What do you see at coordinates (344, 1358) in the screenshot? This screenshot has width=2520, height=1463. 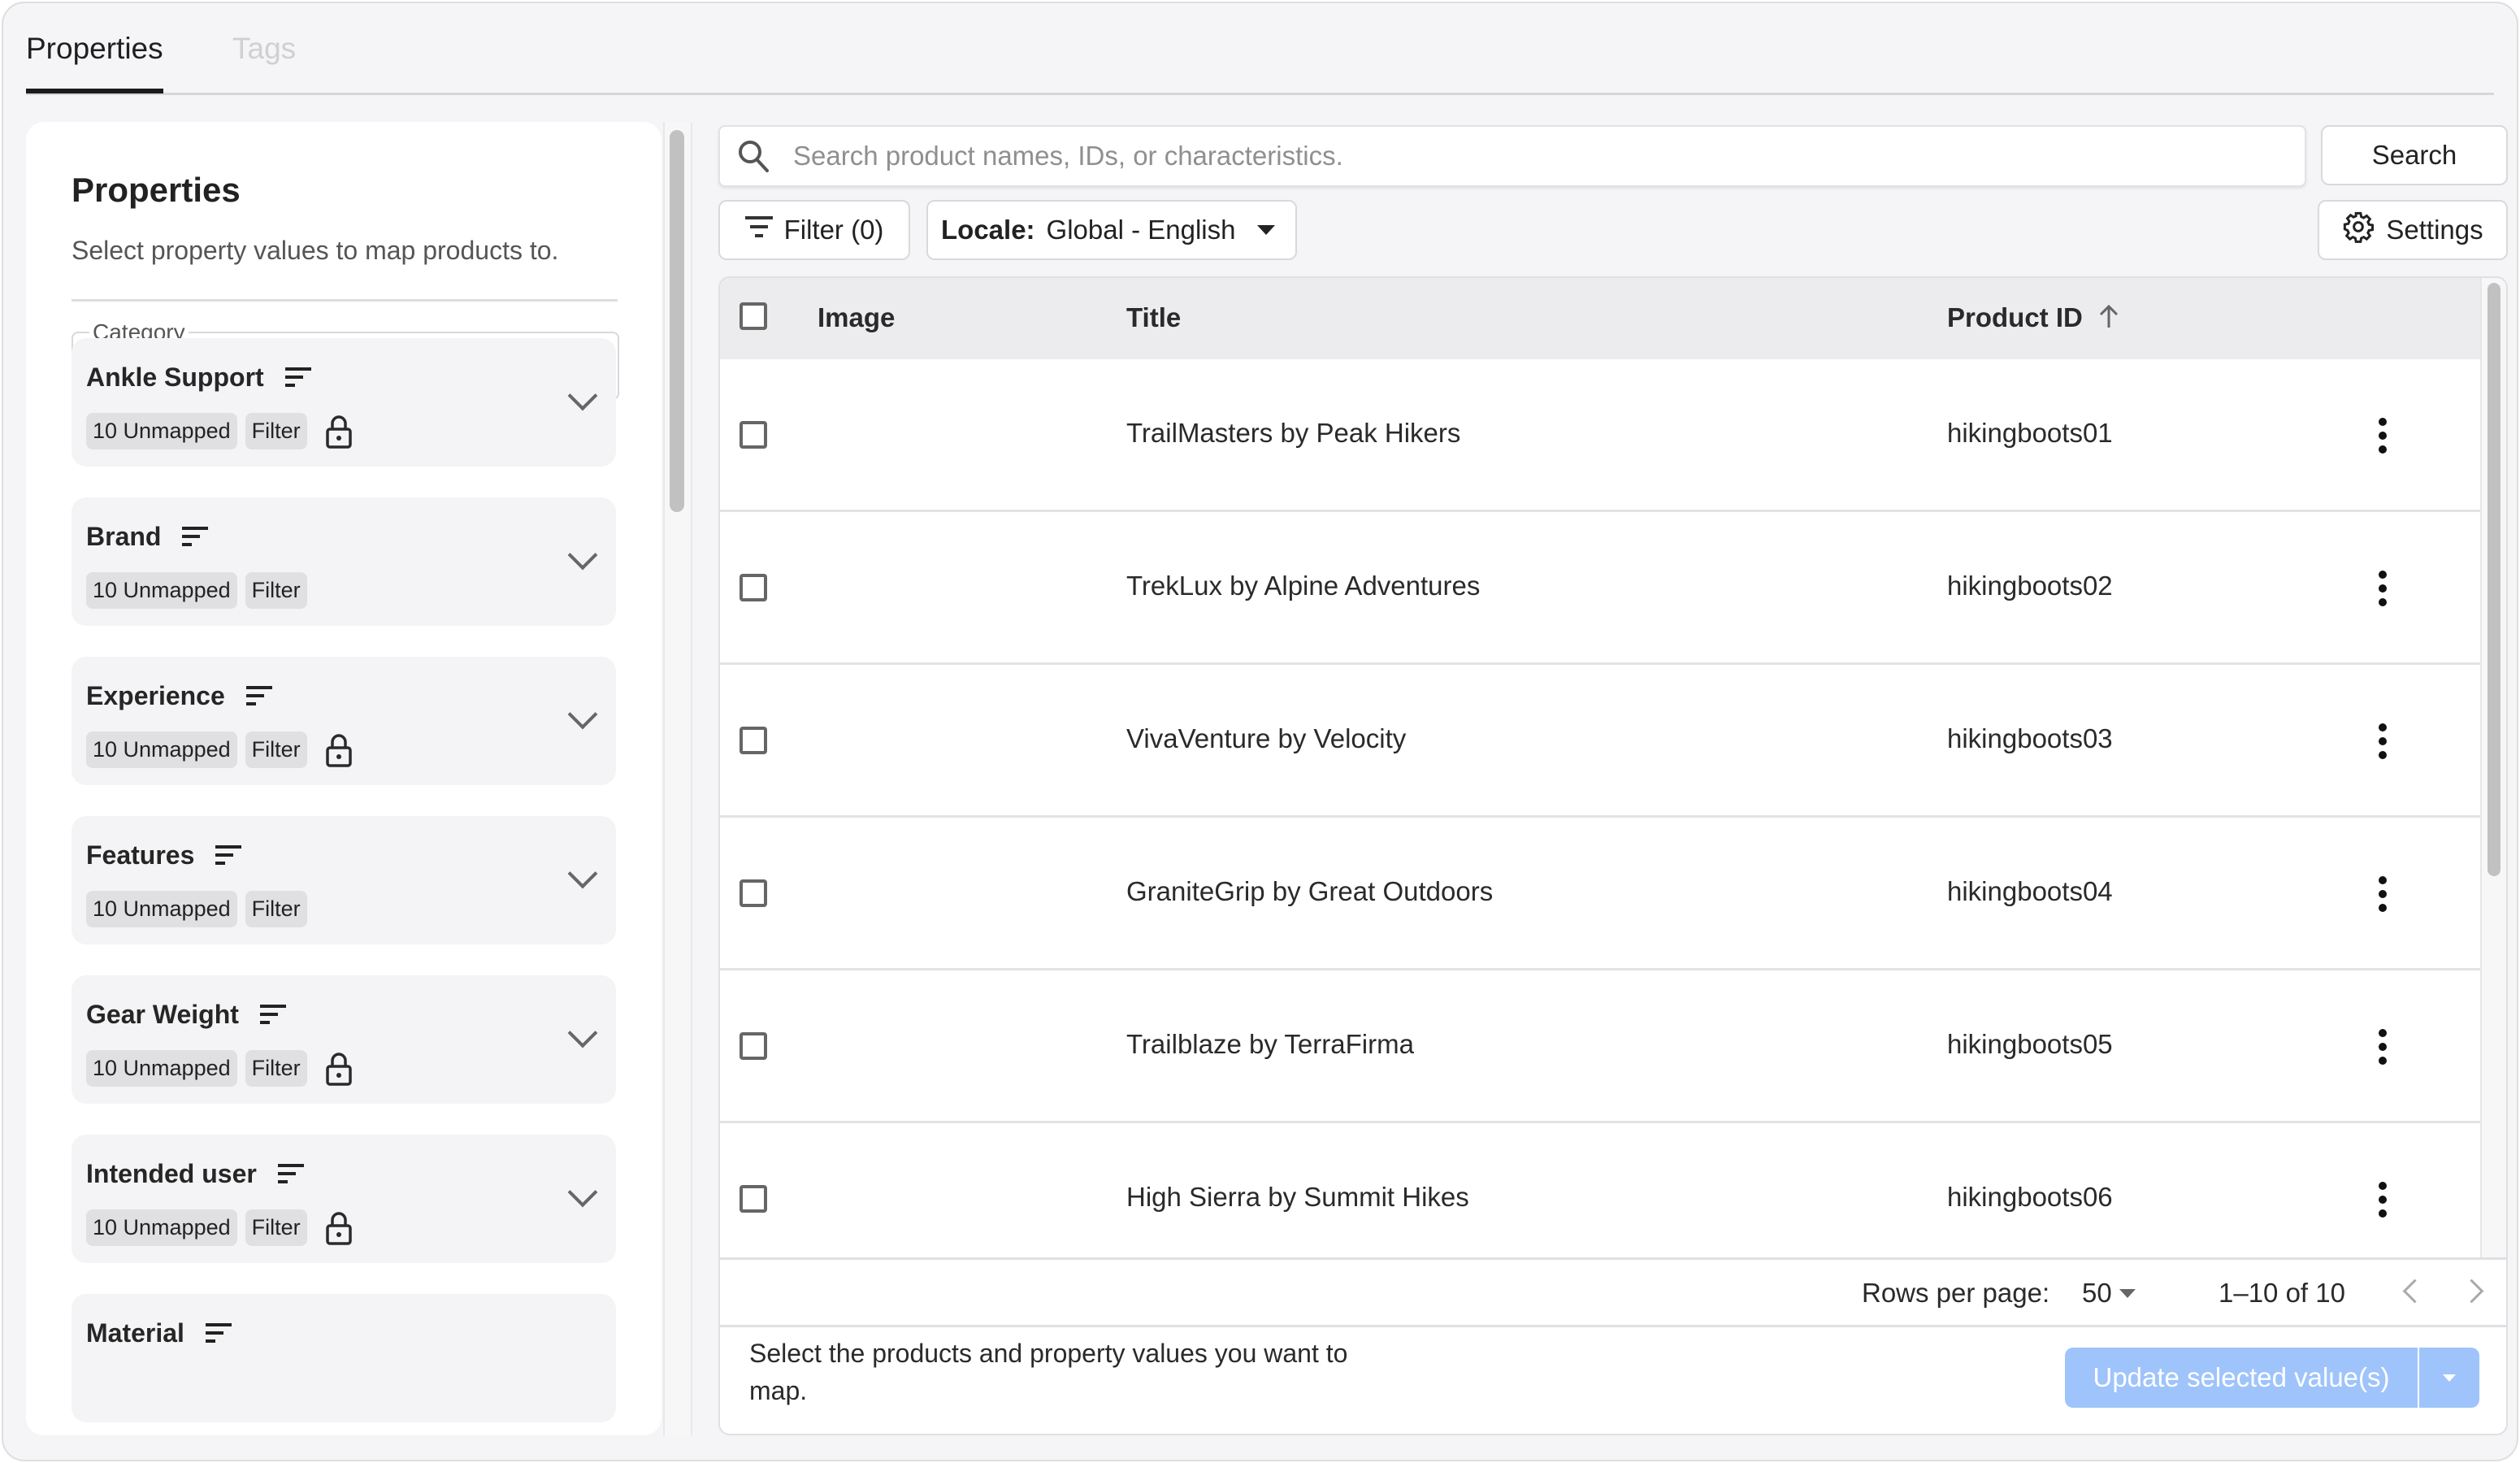 I see `property-card: Material` at bounding box center [344, 1358].